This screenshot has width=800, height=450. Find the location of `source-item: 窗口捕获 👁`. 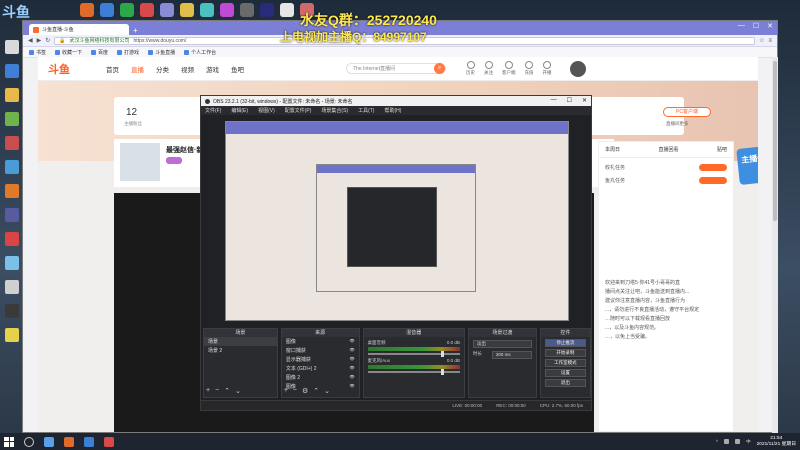

source-item: 窗口捕获 👁 is located at coordinates (320, 350).